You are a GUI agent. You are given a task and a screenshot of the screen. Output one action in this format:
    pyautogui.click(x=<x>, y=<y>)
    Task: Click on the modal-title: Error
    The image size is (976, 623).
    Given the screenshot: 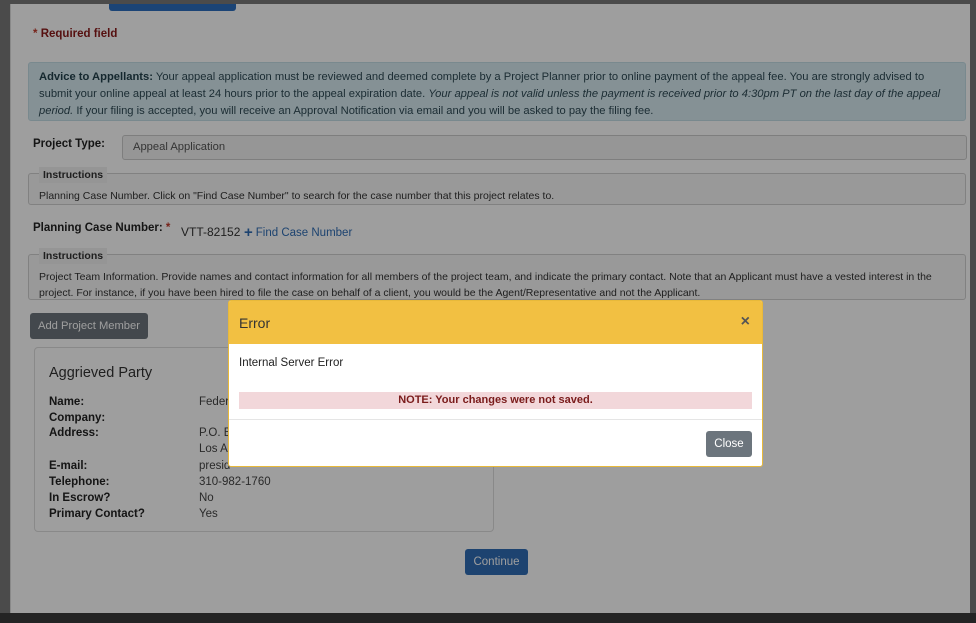 What is the action you would take?
    pyautogui.click(x=255, y=323)
    